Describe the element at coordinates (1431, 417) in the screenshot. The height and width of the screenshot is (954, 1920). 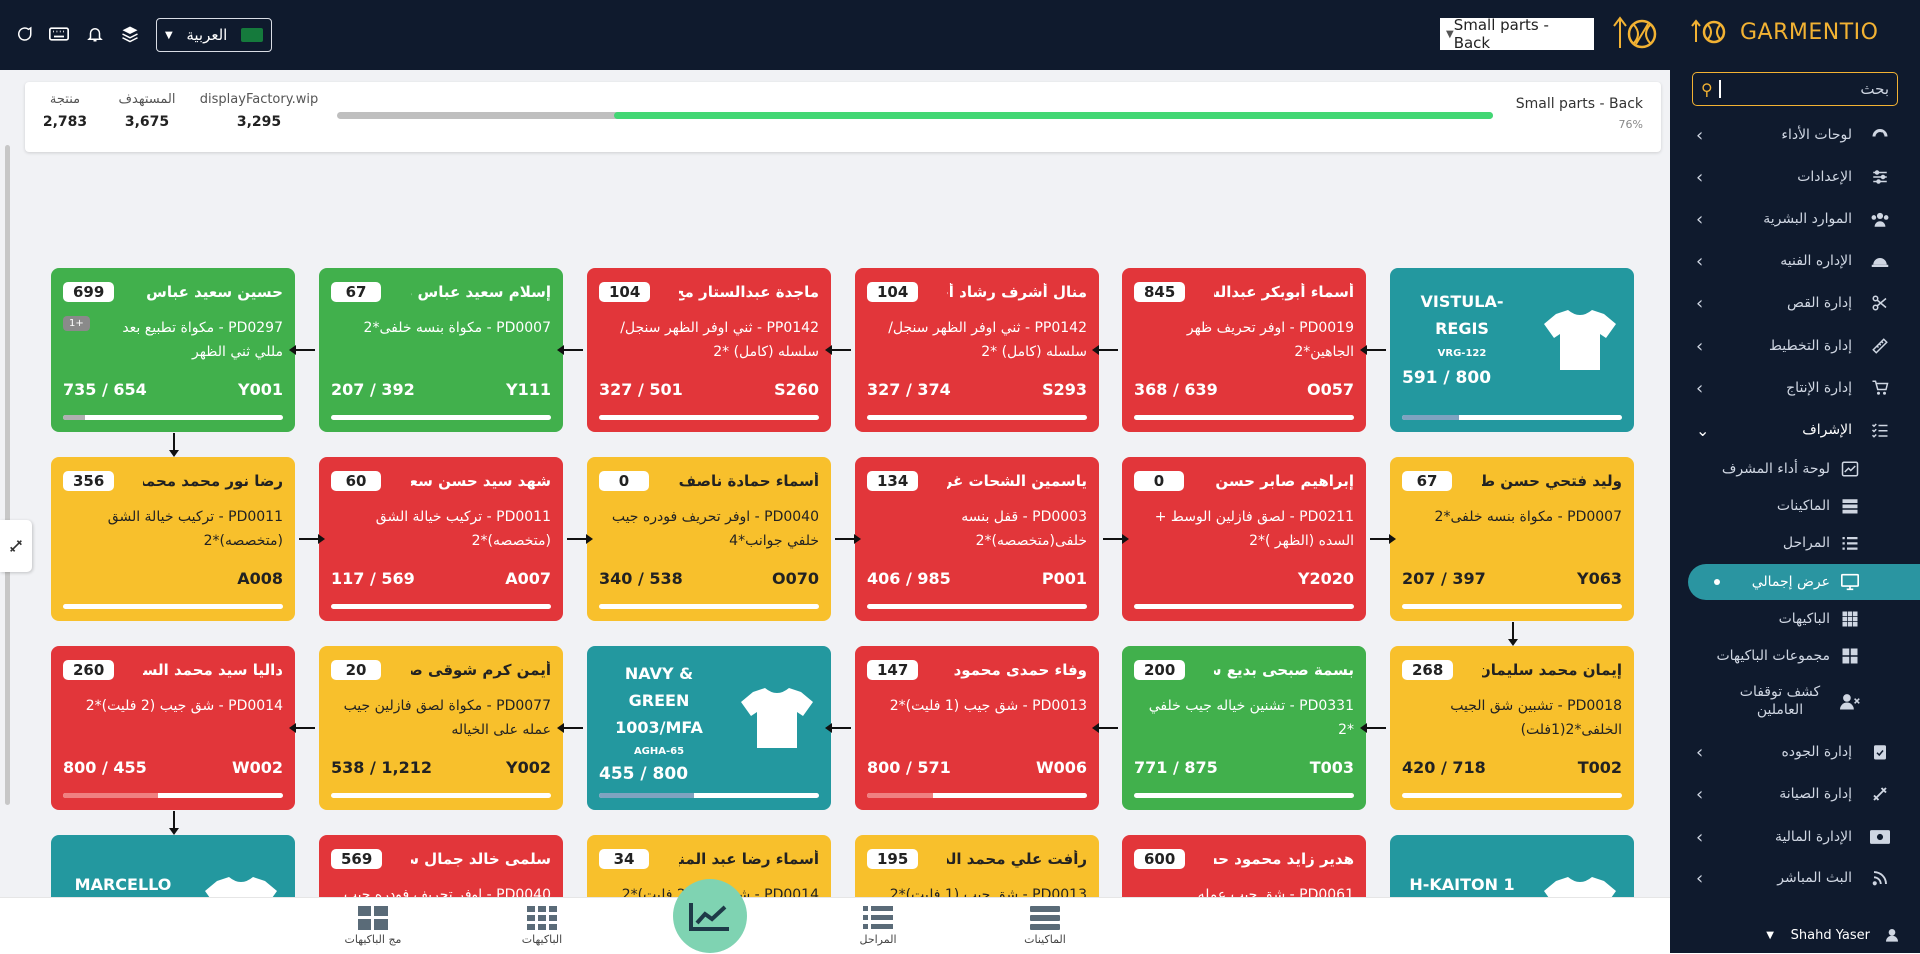
I see `progress-fill` at that location.